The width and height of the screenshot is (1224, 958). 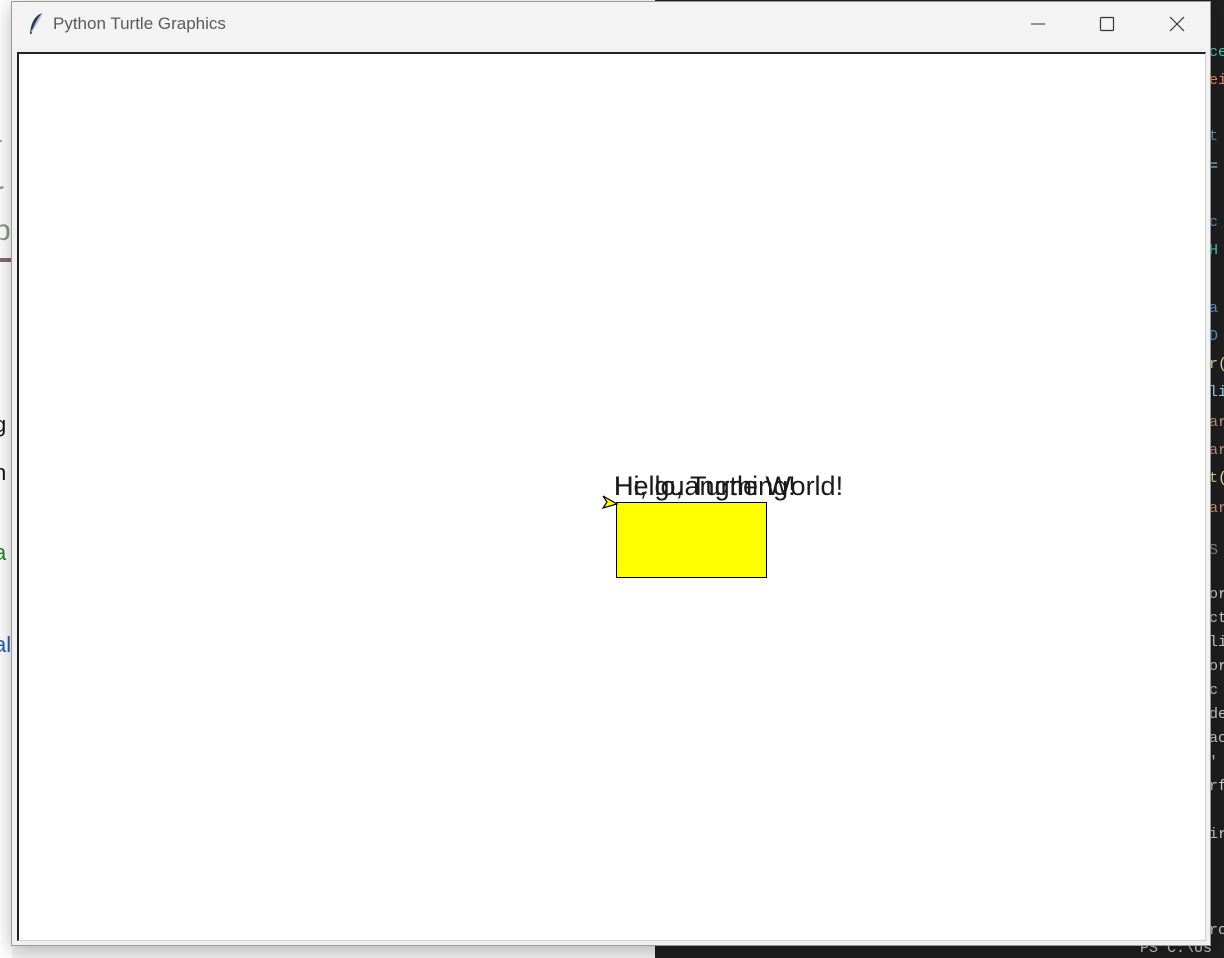 What do you see at coordinates (333, 951) in the screenshot?
I see `background-scroll-strip` at bounding box center [333, 951].